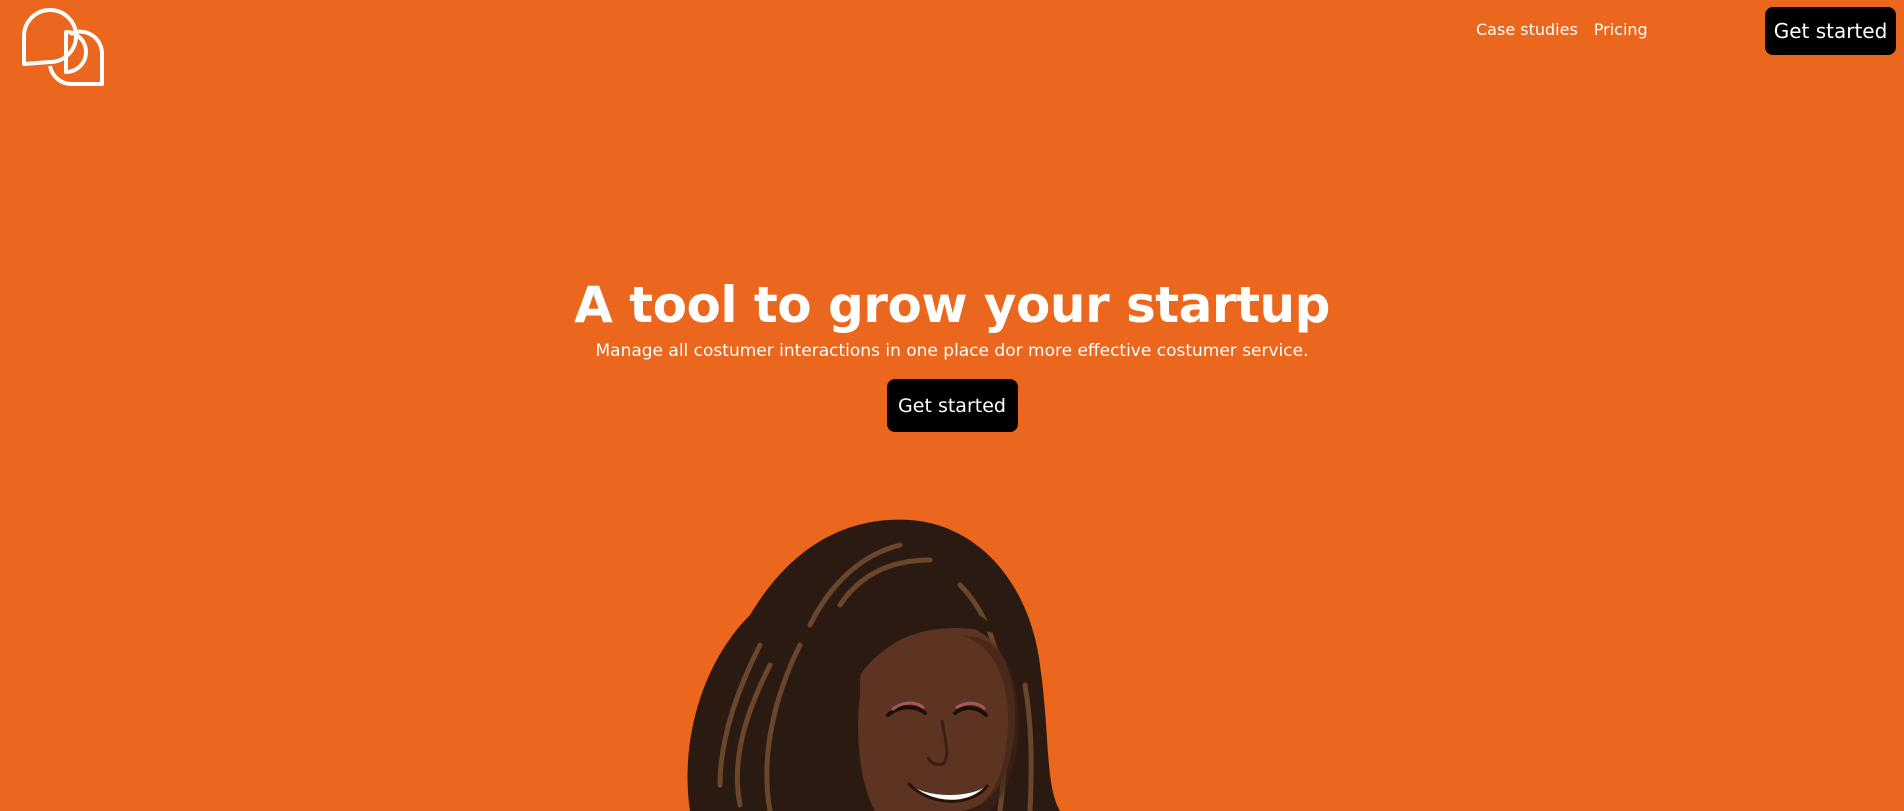 This screenshot has width=1904, height=811. What do you see at coordinates (873, 665) in the screenshot?
I see `hero-portrait-image` at bounding box center [873, 665].